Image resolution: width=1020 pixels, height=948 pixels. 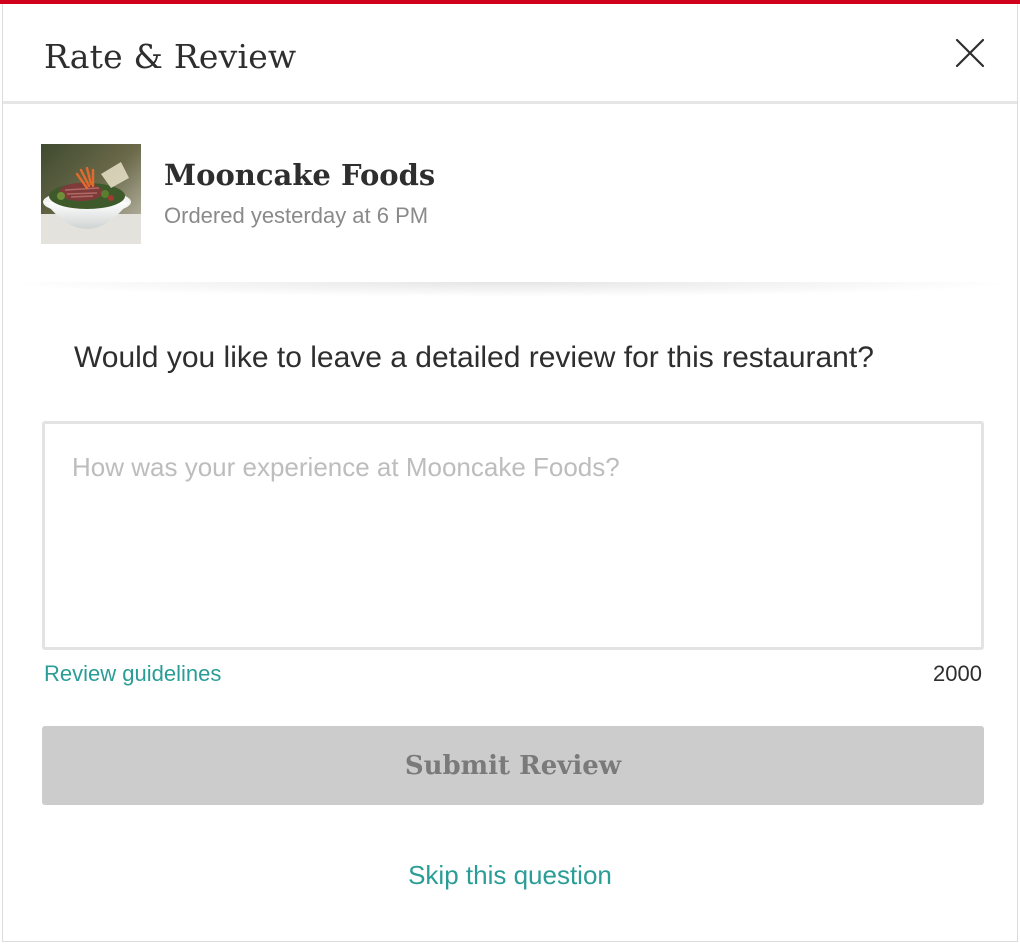 What do you see at coordinates (957, 673) in the screenshot?
I see `character-count: 2000` at bounding box center [957, 673].